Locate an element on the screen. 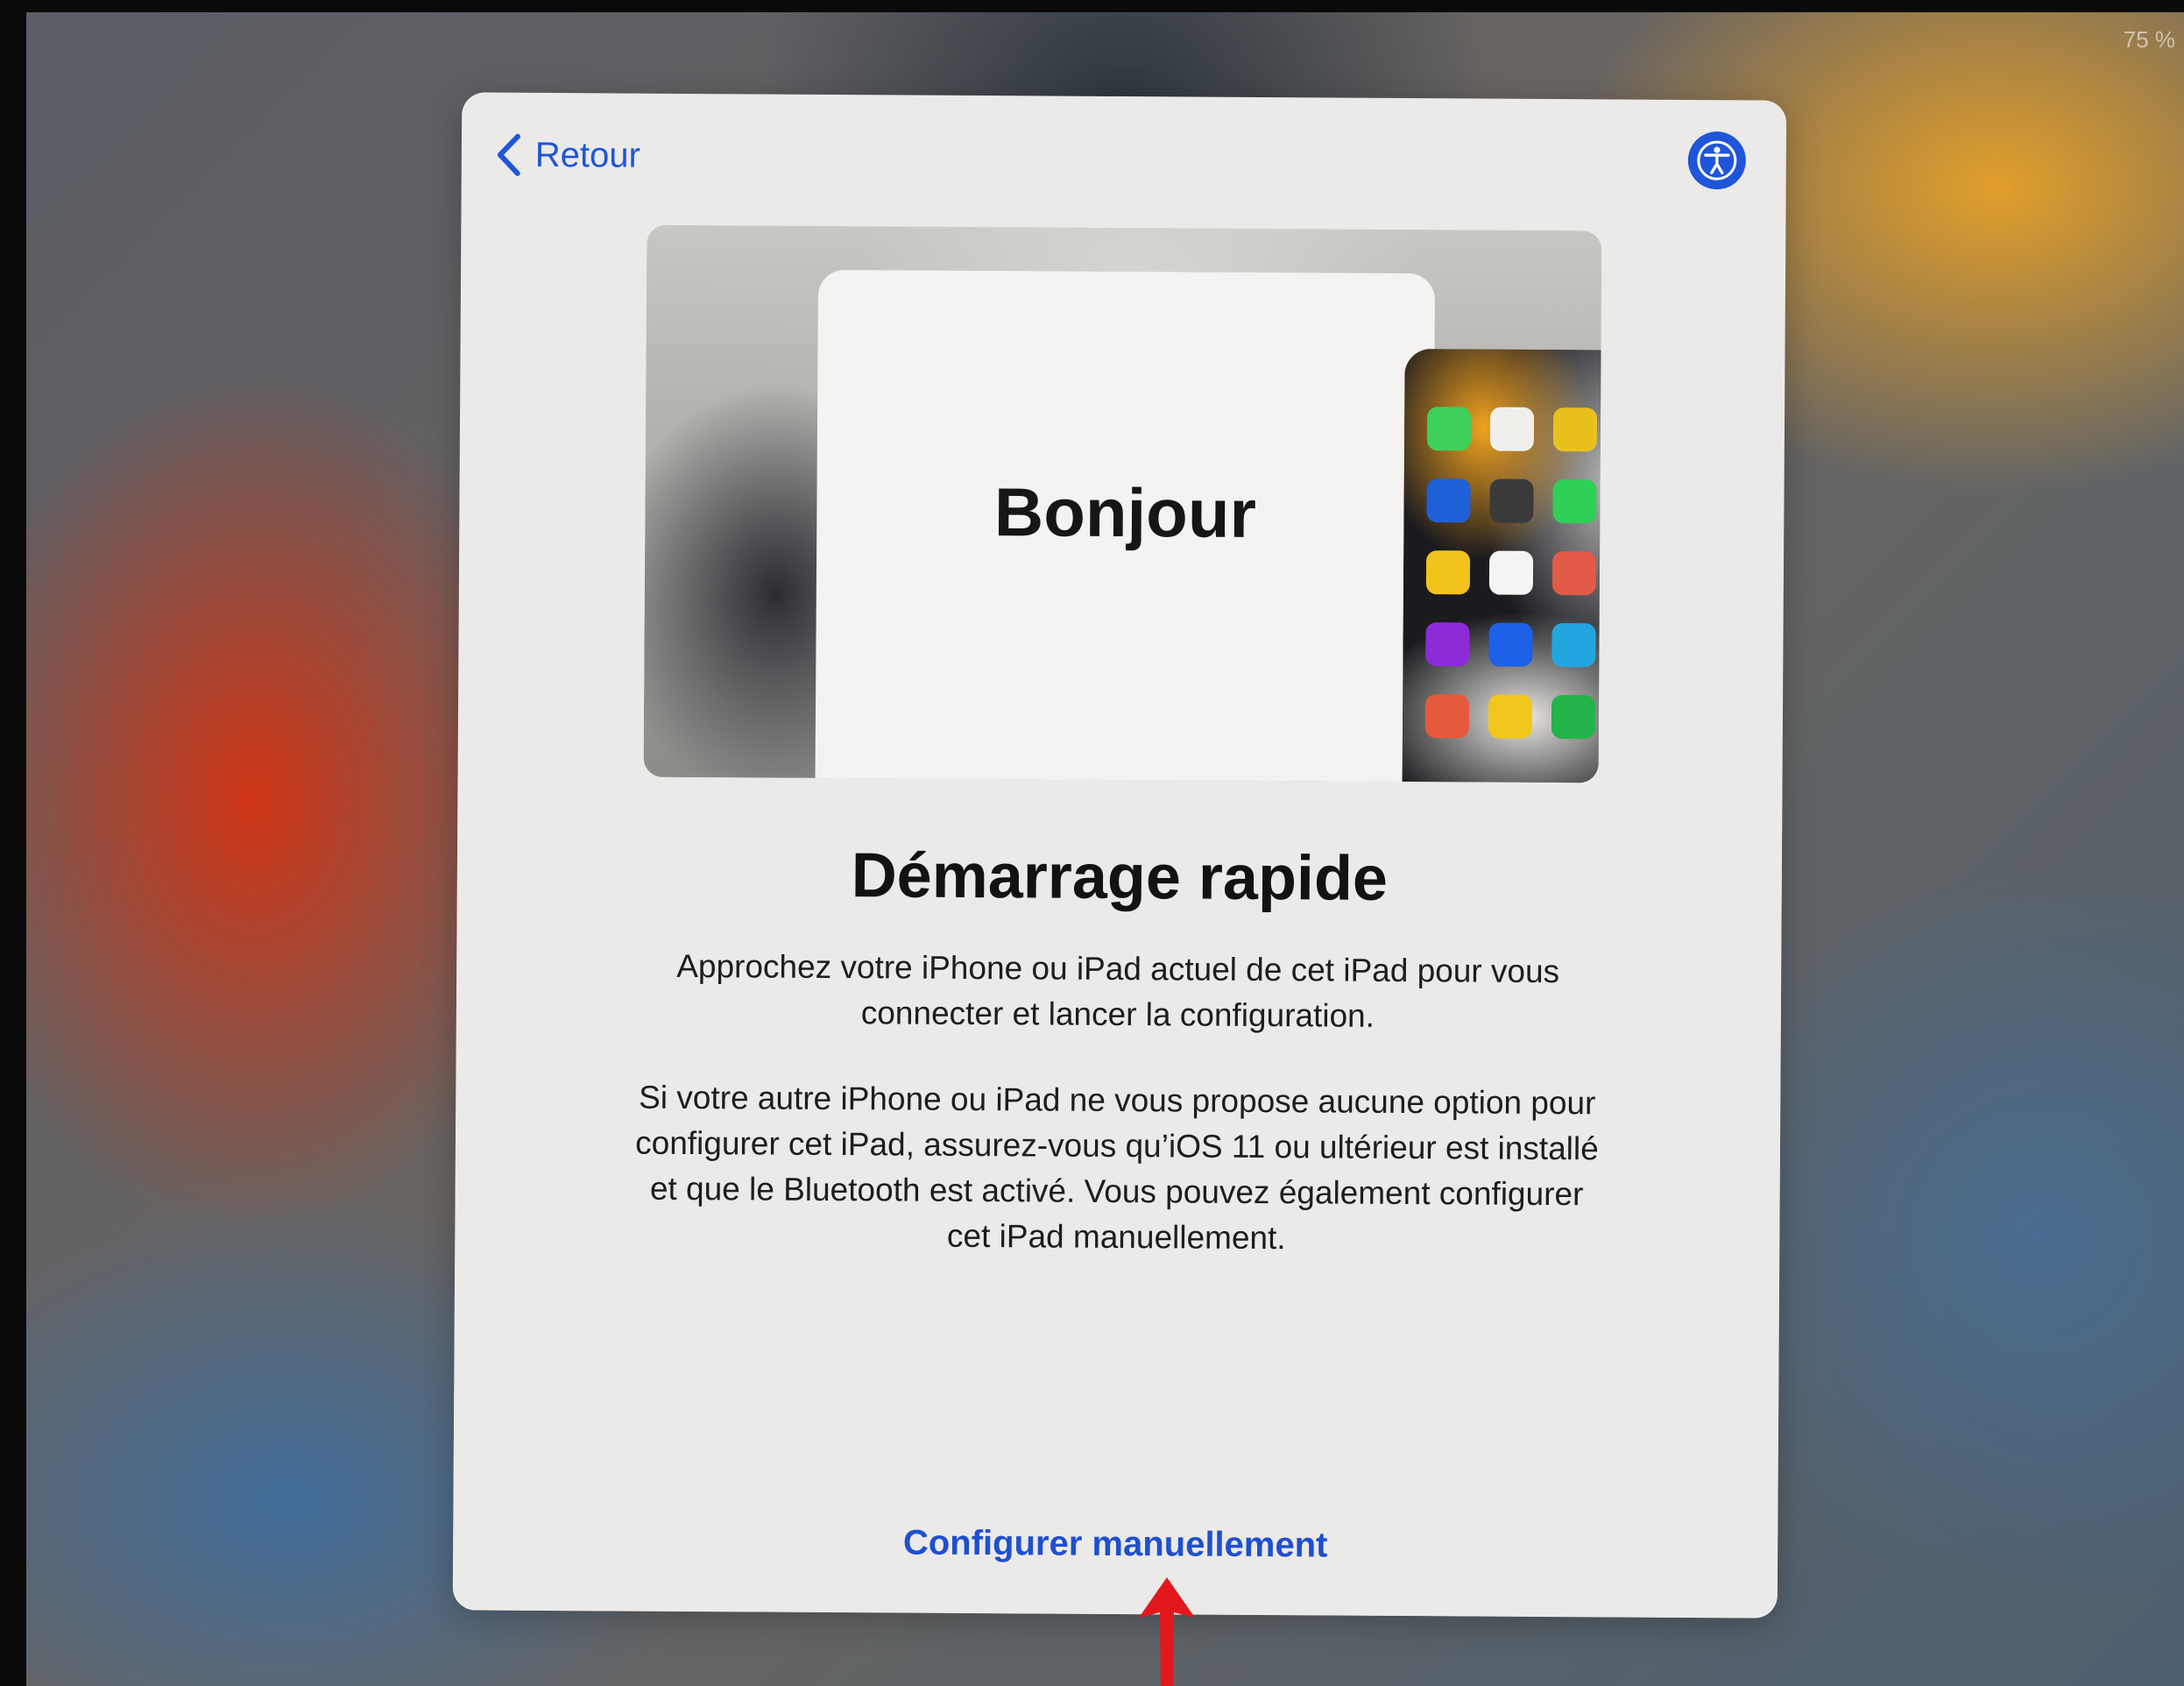  ipad-illustration: Bonjour is located at coordinates (1125, 526).